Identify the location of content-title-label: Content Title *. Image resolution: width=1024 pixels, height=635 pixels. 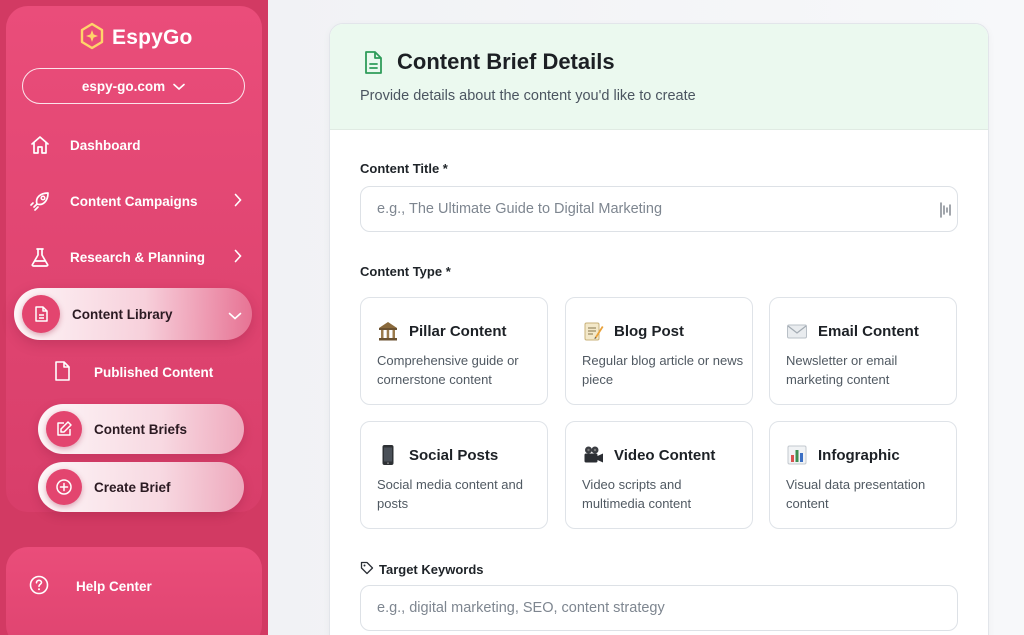
(404, 168).